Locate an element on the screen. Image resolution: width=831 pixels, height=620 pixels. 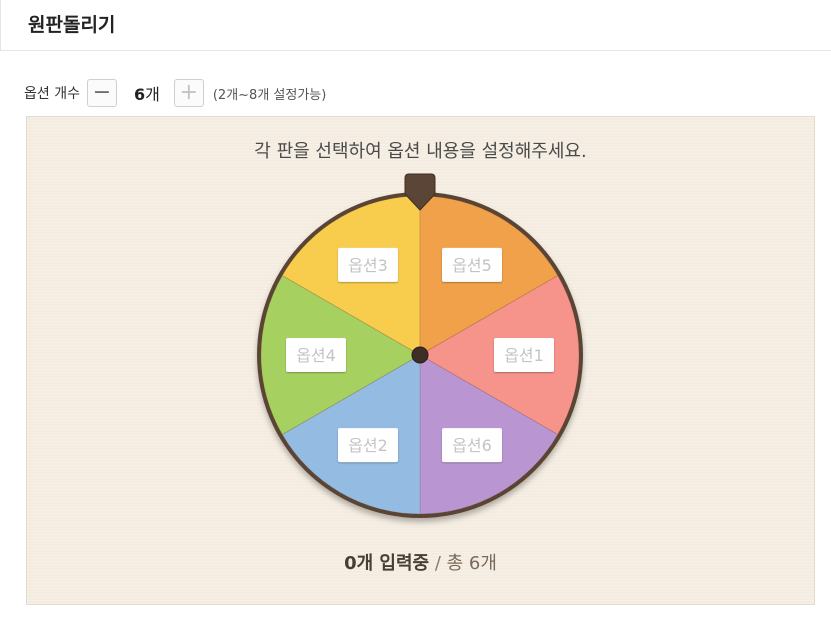
page-header: 원판돌리기 is located at coordinates (415, 25).